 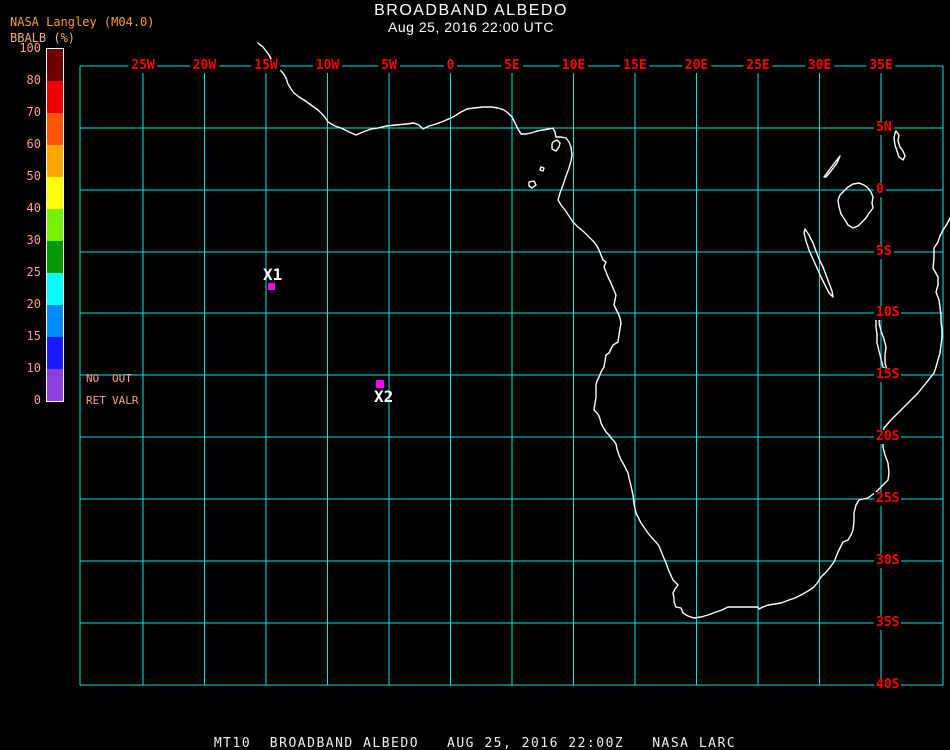 What do you see at coordinates (389, 66) in the screenshot?
I see `lon-label: 5W` at bounding box center [389, 66].